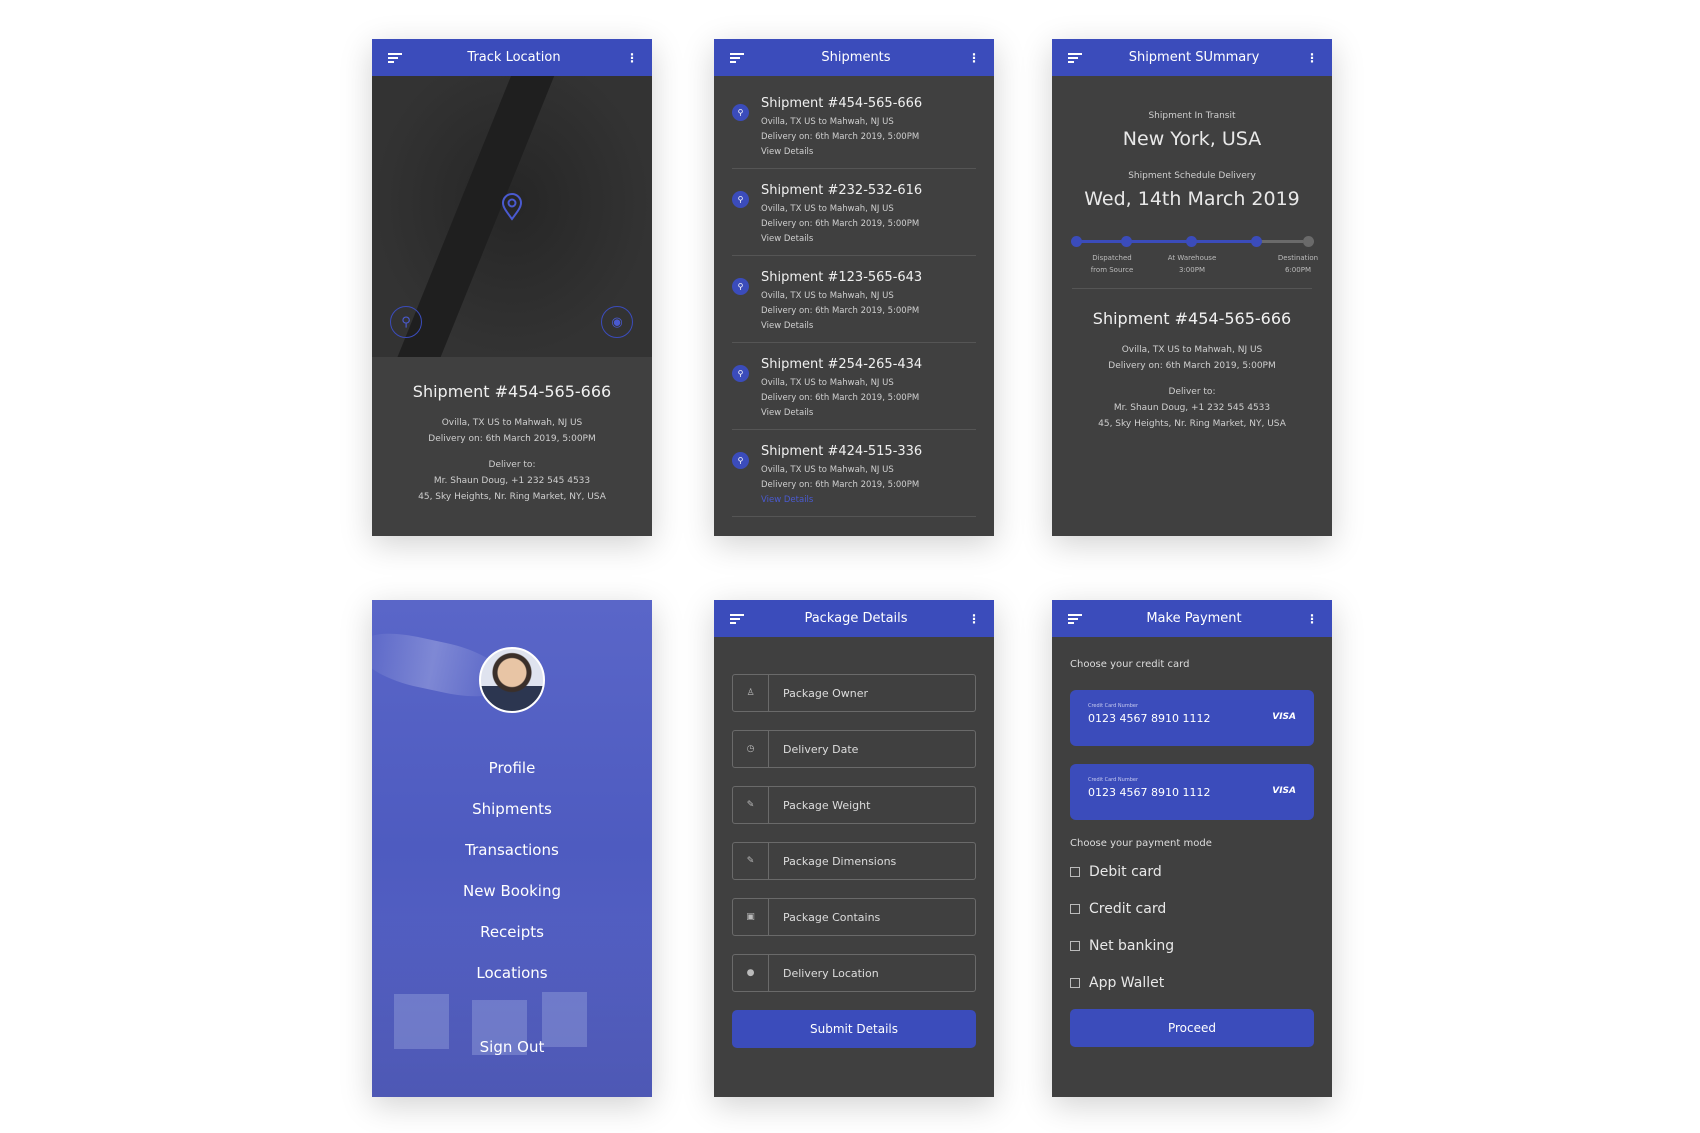 The width and height of the screenshot is (1700, 1133). I want to click on app-header: Package Details ⋮, so click(854, 618).